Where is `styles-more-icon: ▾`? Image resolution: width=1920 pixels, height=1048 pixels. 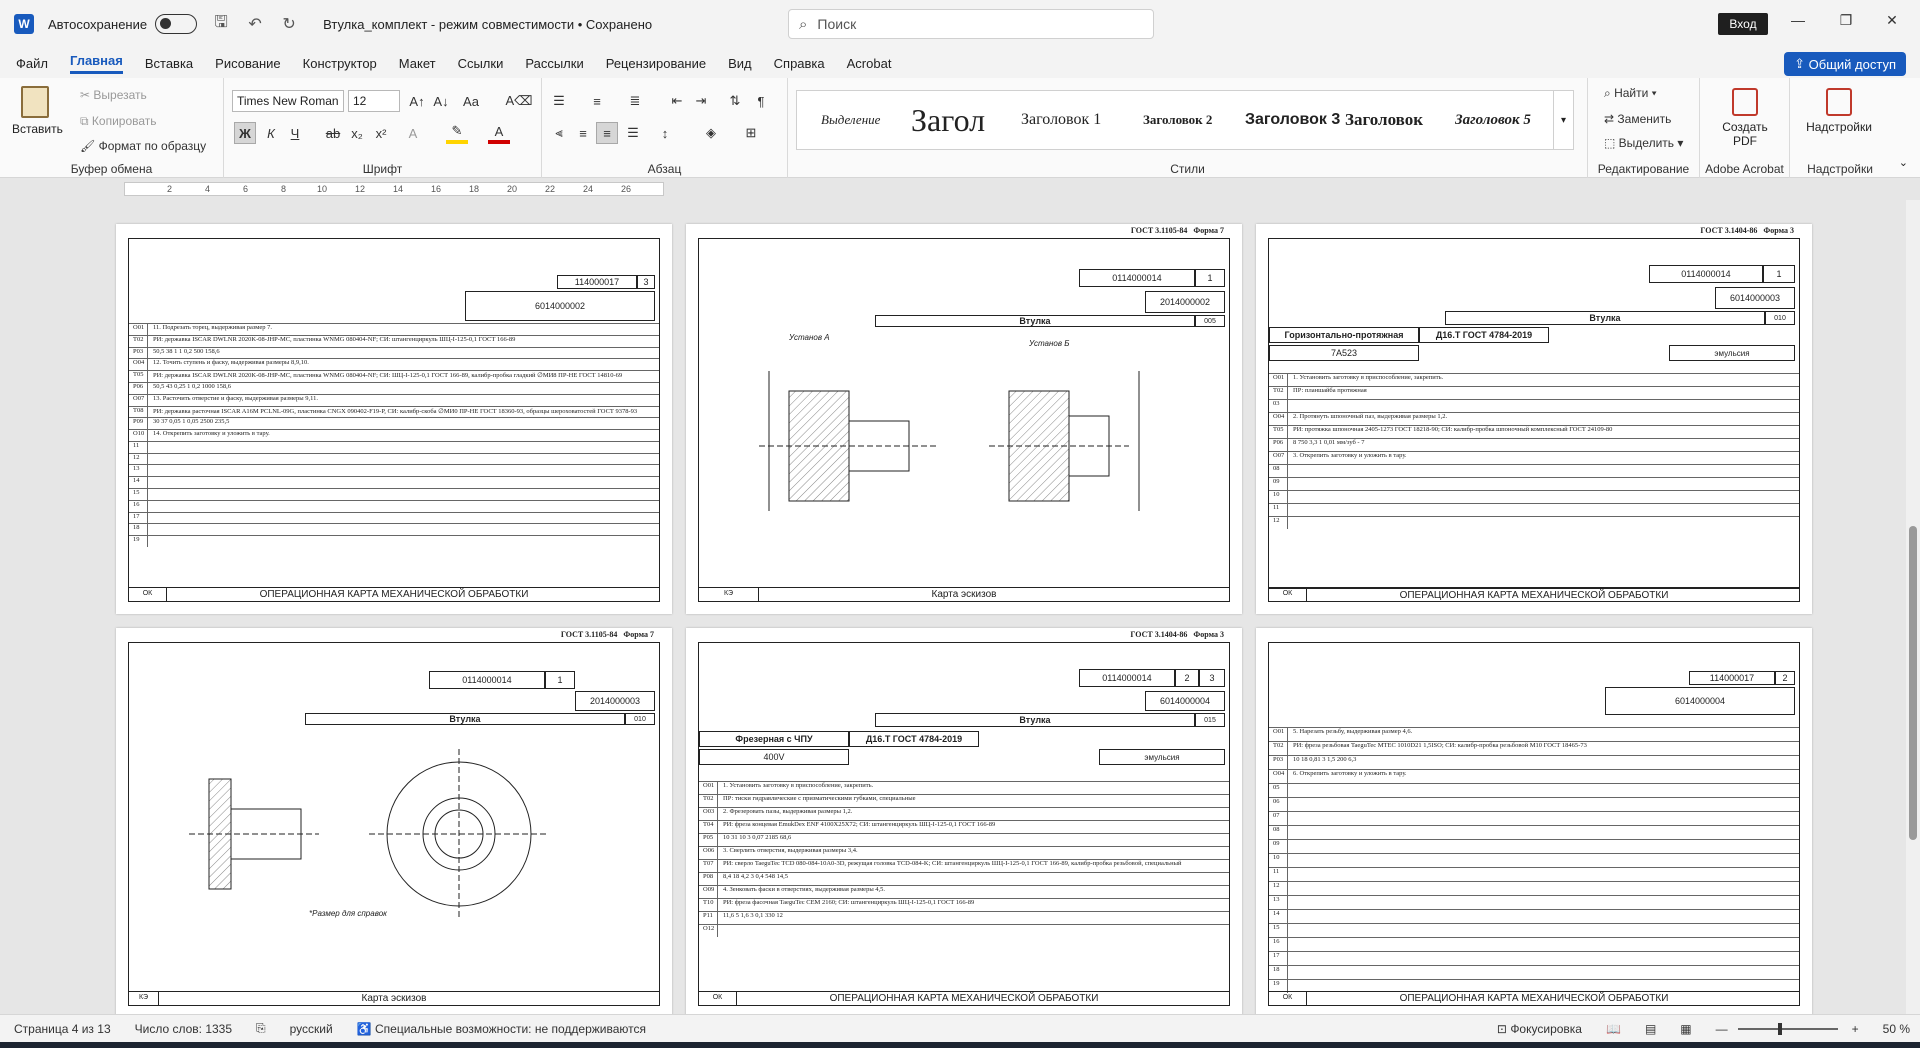
styles-more-icon: ▾ is located at coordinates (1563, 120).